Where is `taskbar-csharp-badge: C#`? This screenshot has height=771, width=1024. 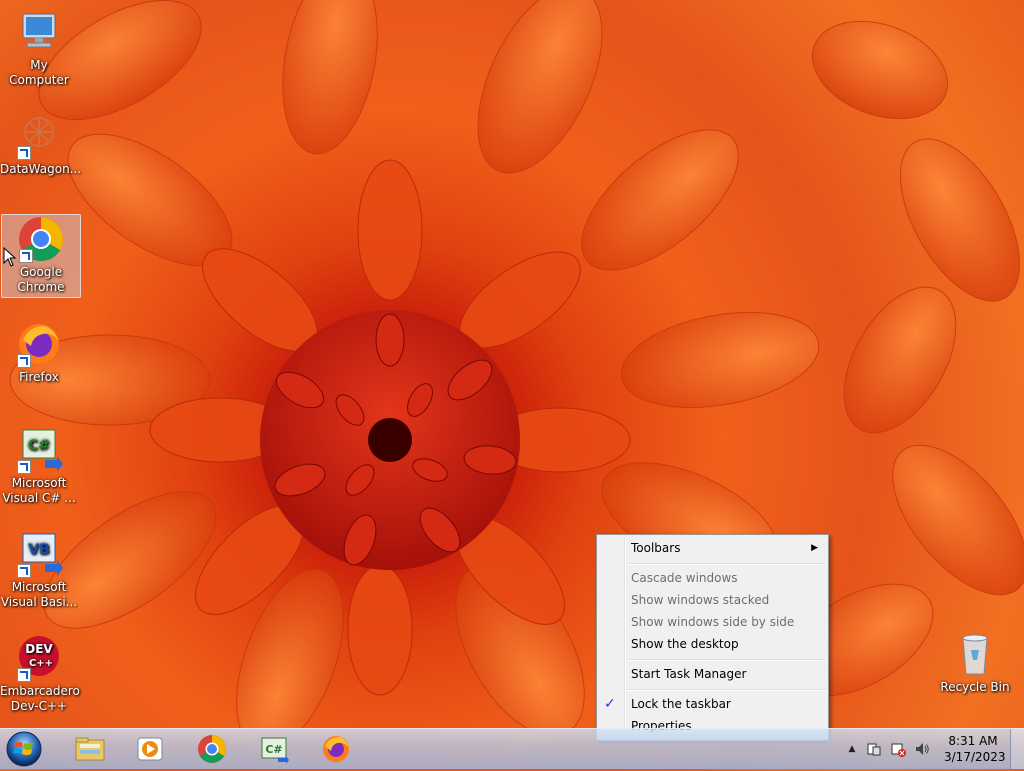 taskbar-csharp-badge: C# is located at coordinates (273, 749).